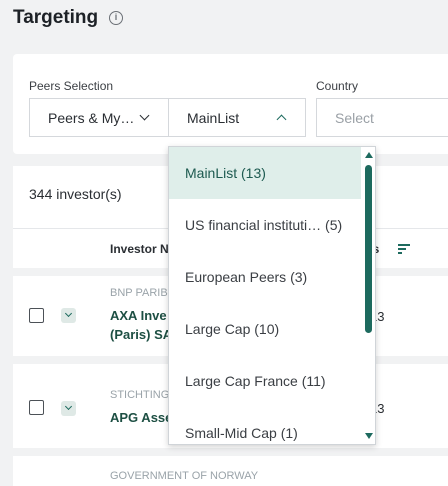  What do you see at coordinates (354, 117) in the screenshot?
I see `country-placeholder: Select` at bounding box center [354, 117].